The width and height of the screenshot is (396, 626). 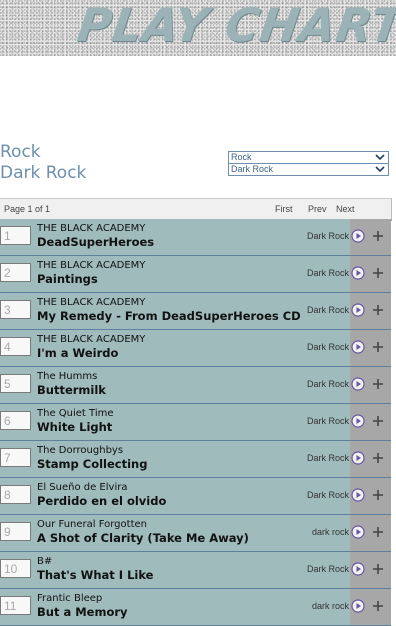 I want to click on subgenre-select-value: Dark Rock, so click(x=252, y=169).